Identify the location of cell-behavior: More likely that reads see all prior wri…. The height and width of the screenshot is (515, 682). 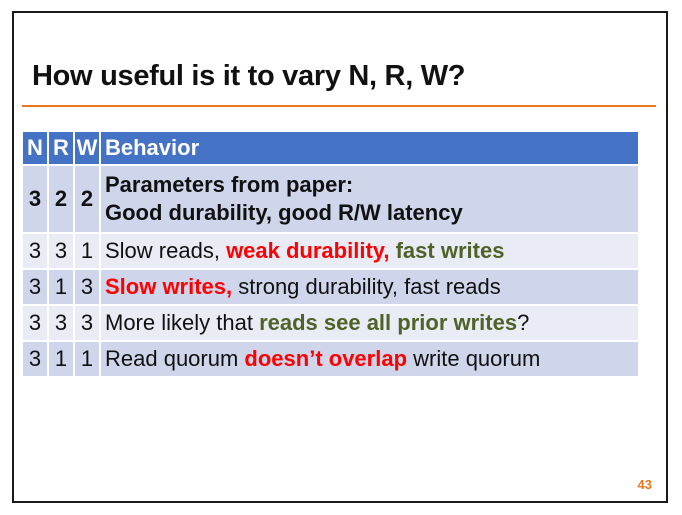
(369, 323).